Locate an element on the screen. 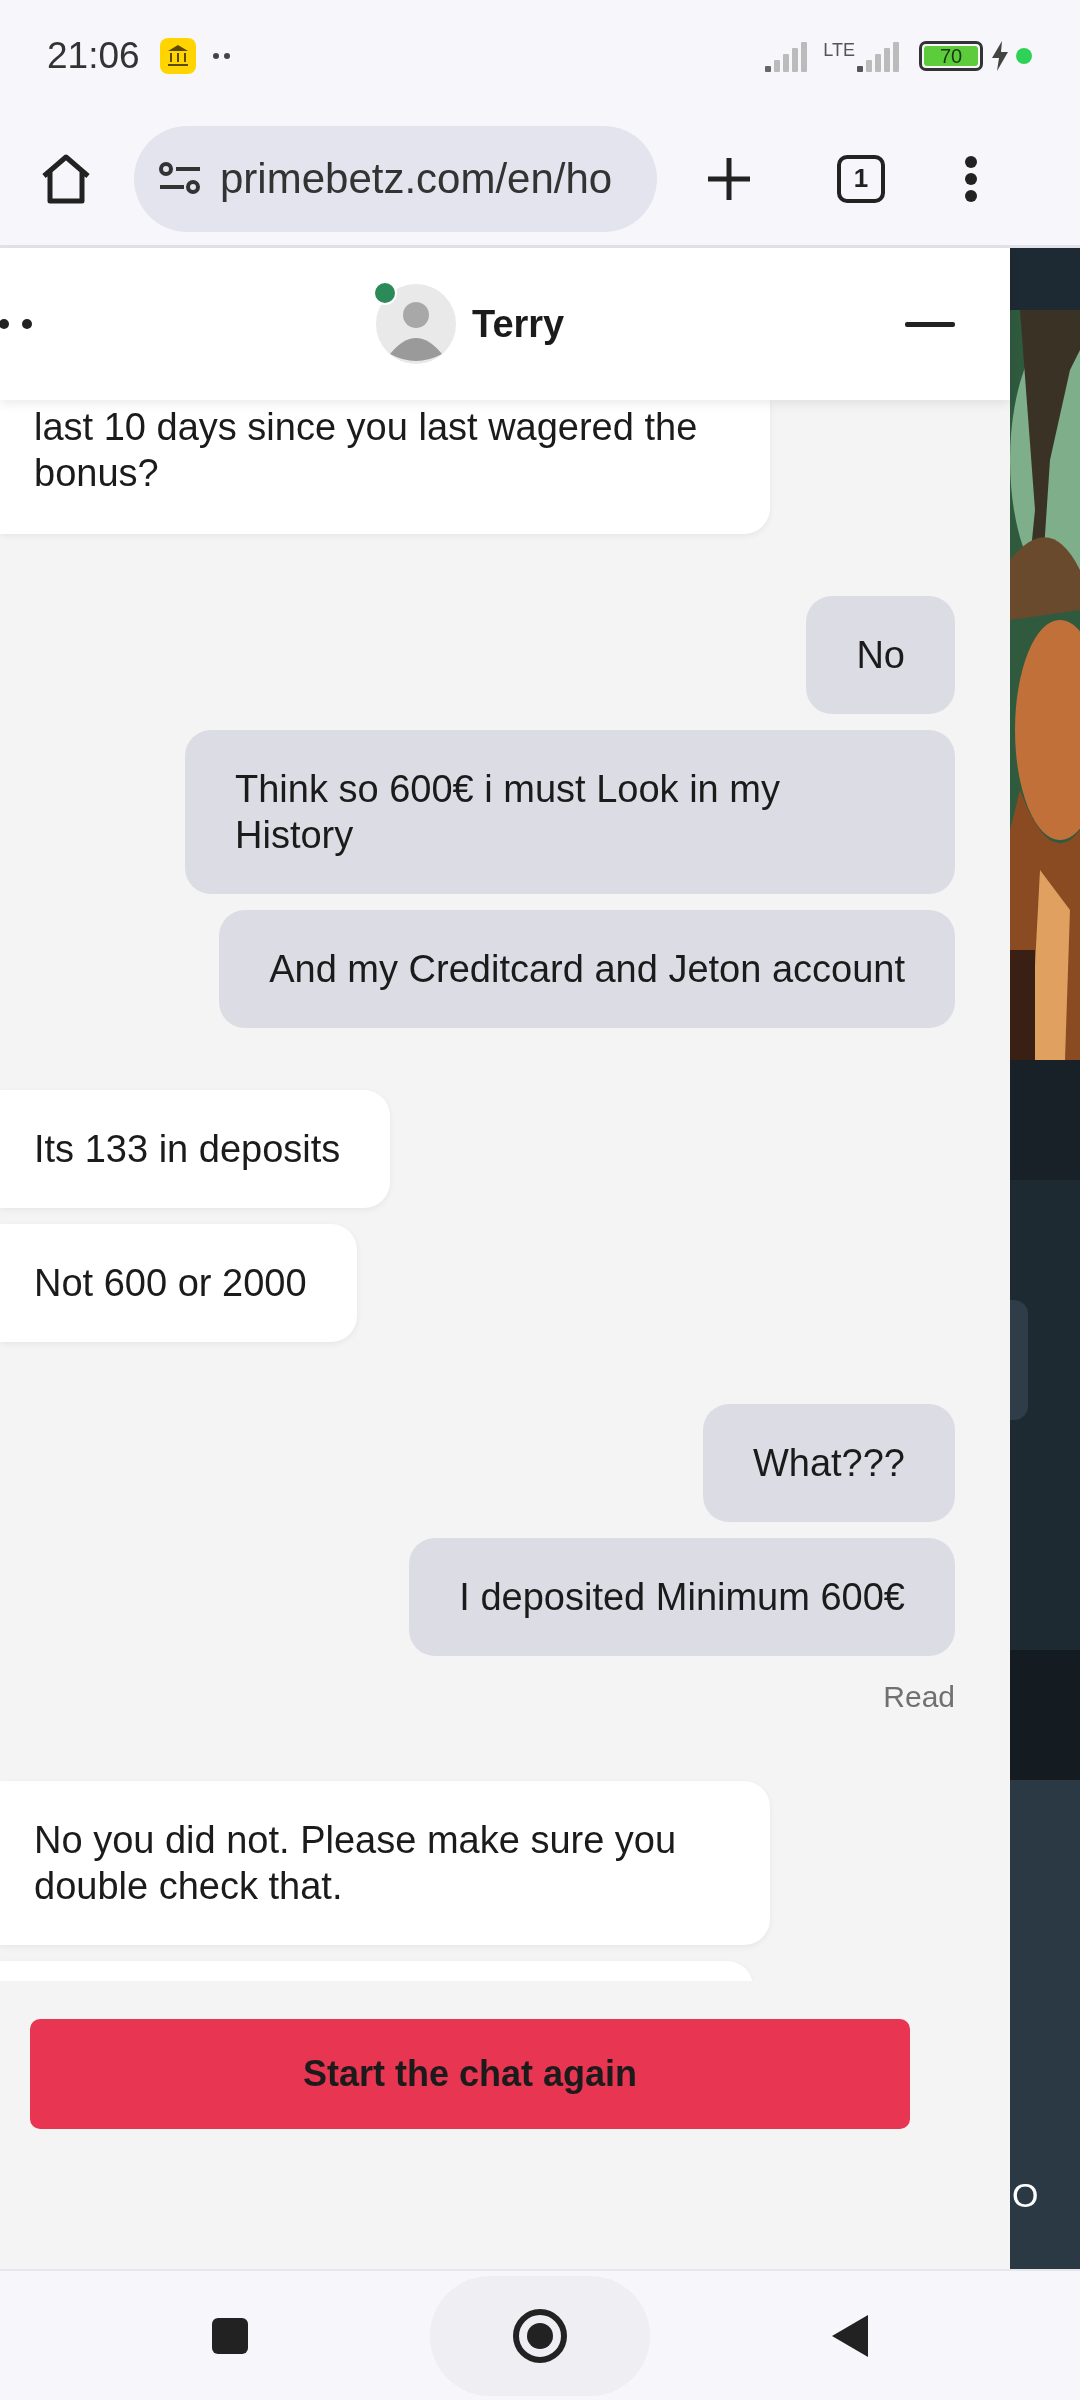 Image resolution: width=1080 pixels, height=2400 pixels. message-bubble: I deposited Minimum 600€ is located at coordinates (682, 1597).